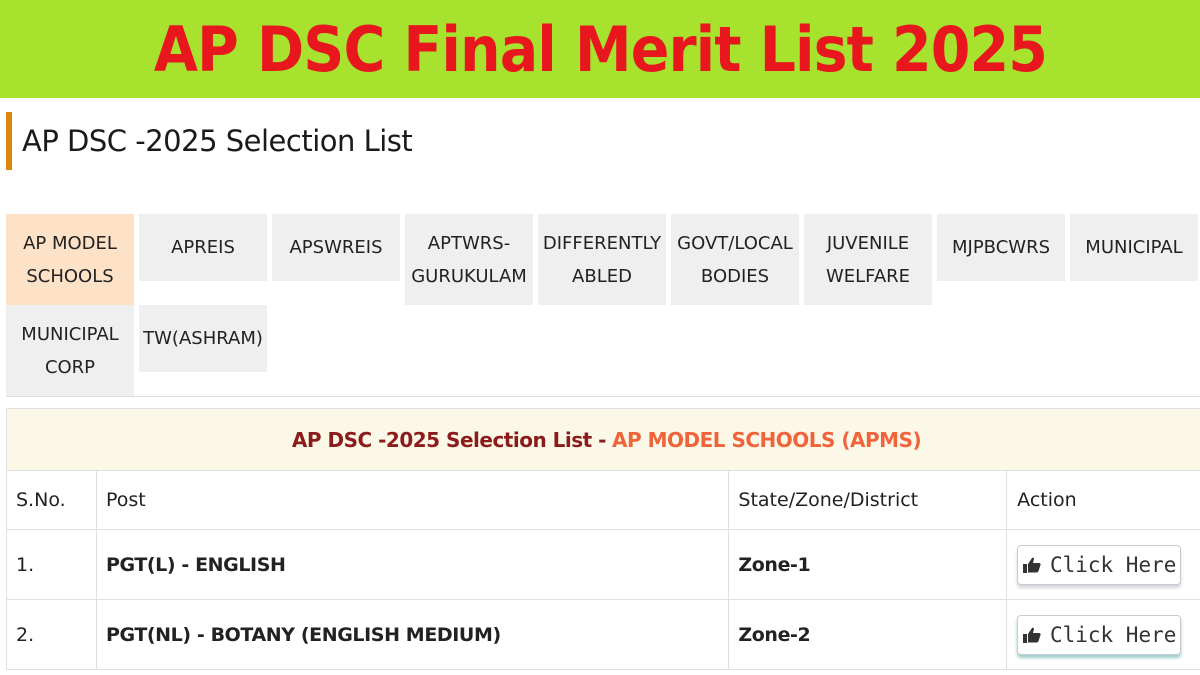 The image size is (1200, 675). Describe the element at coordinates (217, 141) in the screenshot. I see `section-title: AP DSC -2025 Selection List` at that location.